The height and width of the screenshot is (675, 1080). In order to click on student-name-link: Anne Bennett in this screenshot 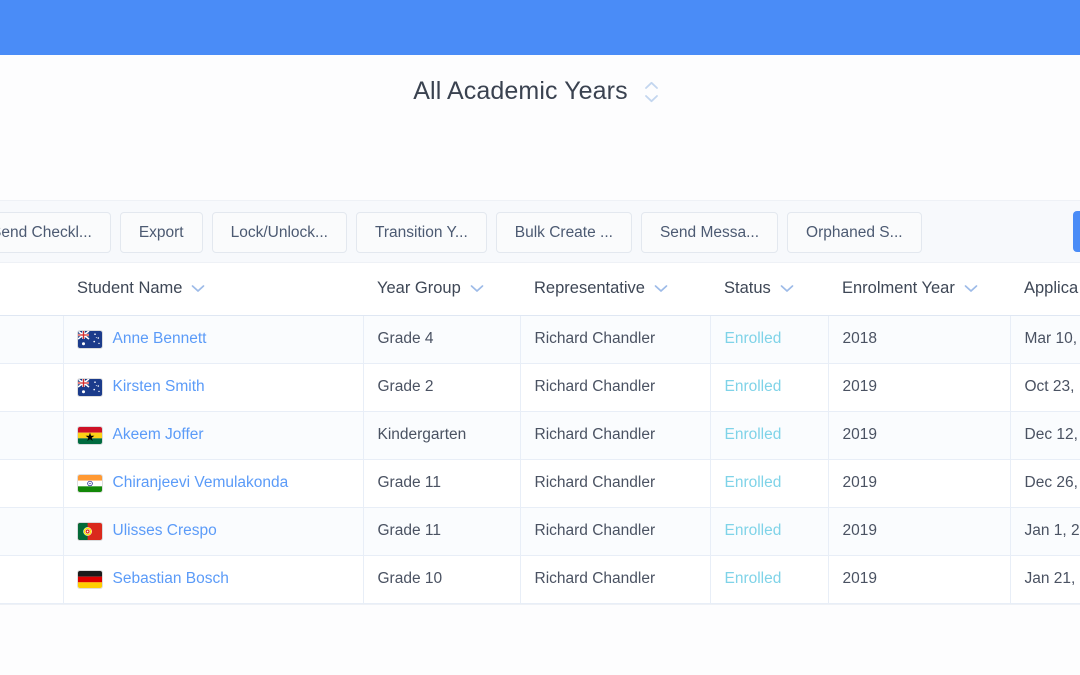, I will do `click(160, 339)`.